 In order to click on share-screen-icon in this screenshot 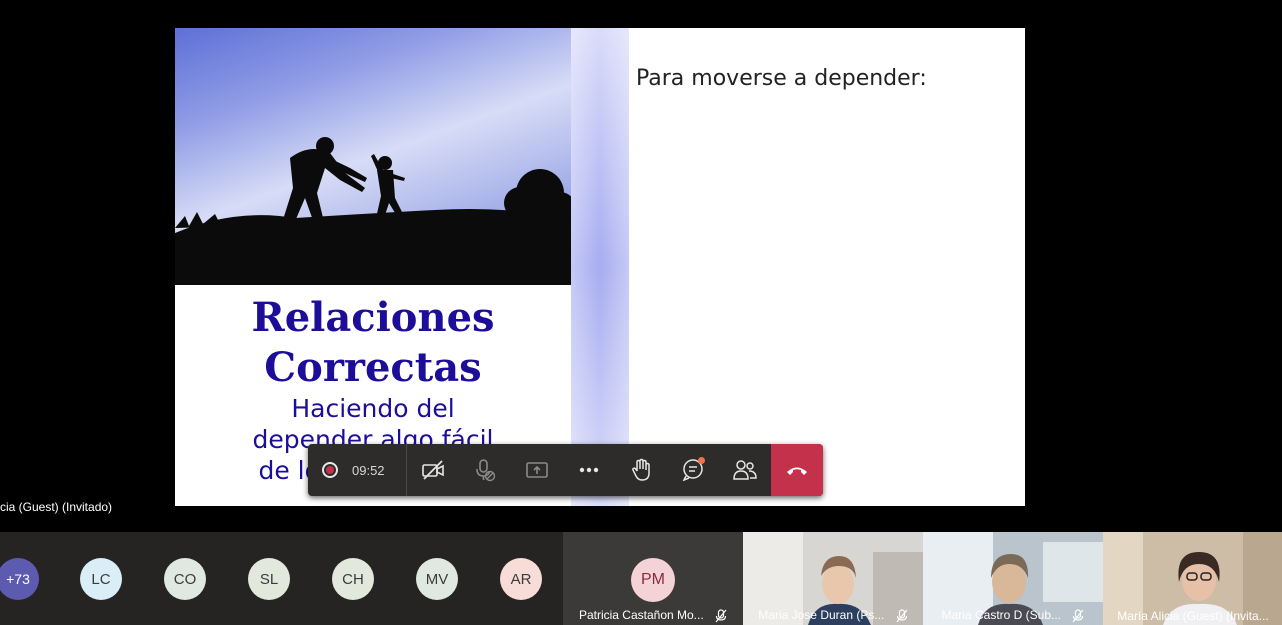, I will do `click(537, 470)`.